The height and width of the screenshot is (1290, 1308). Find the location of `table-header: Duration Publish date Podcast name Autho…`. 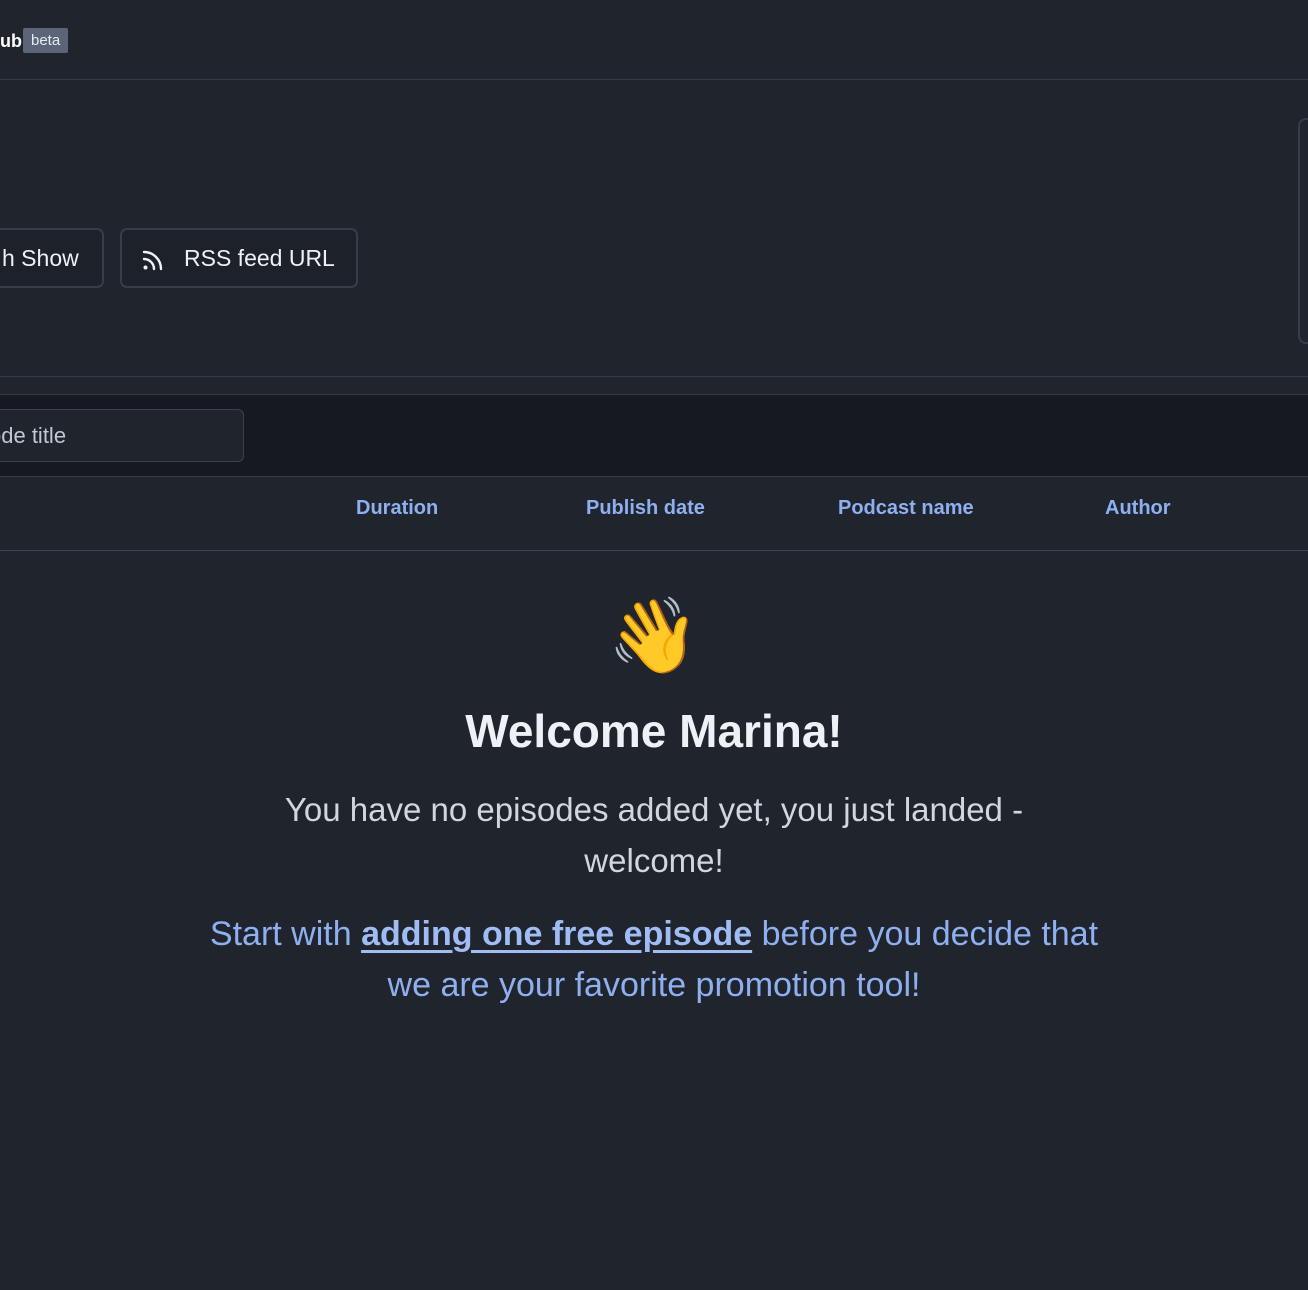

table-header: Duration Publish date Podcast name Autho… is located at coordinates (654, 513).